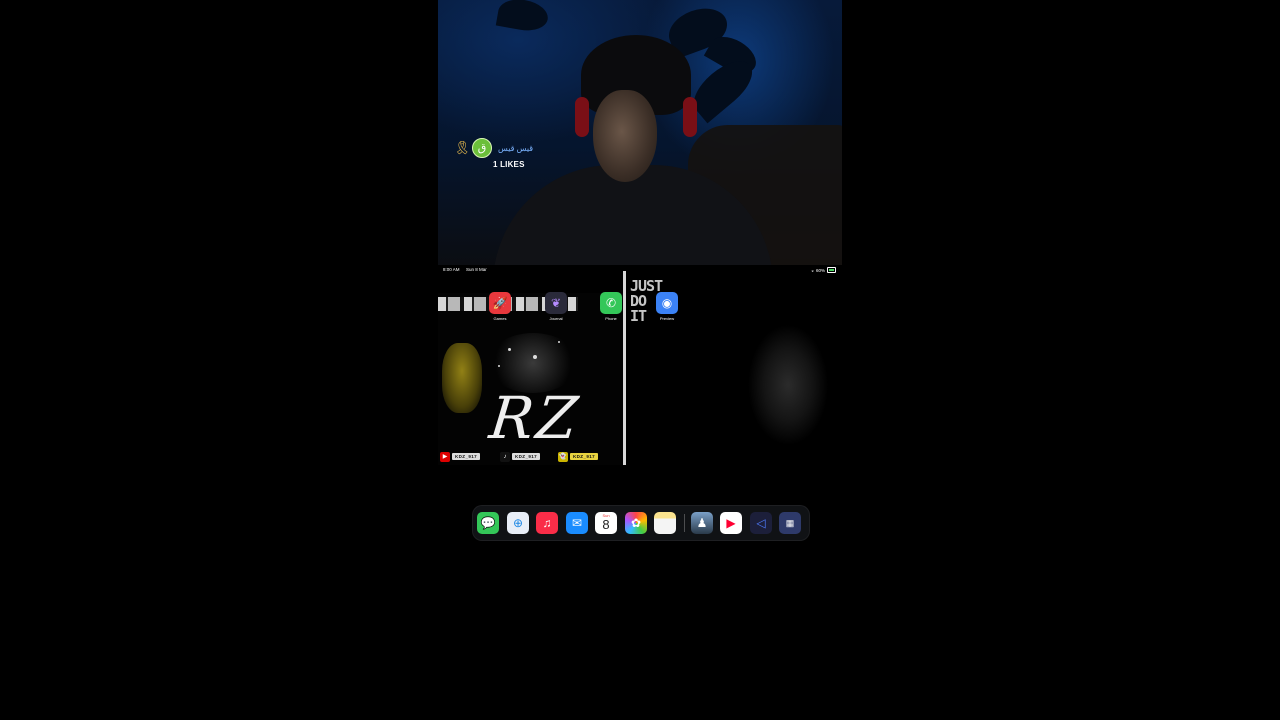 This screenshot has height=720, width=1280. Describe the element at coordinates (462, 147) in the screenshot. I see `ribbon-icon: 🎗` at that location.